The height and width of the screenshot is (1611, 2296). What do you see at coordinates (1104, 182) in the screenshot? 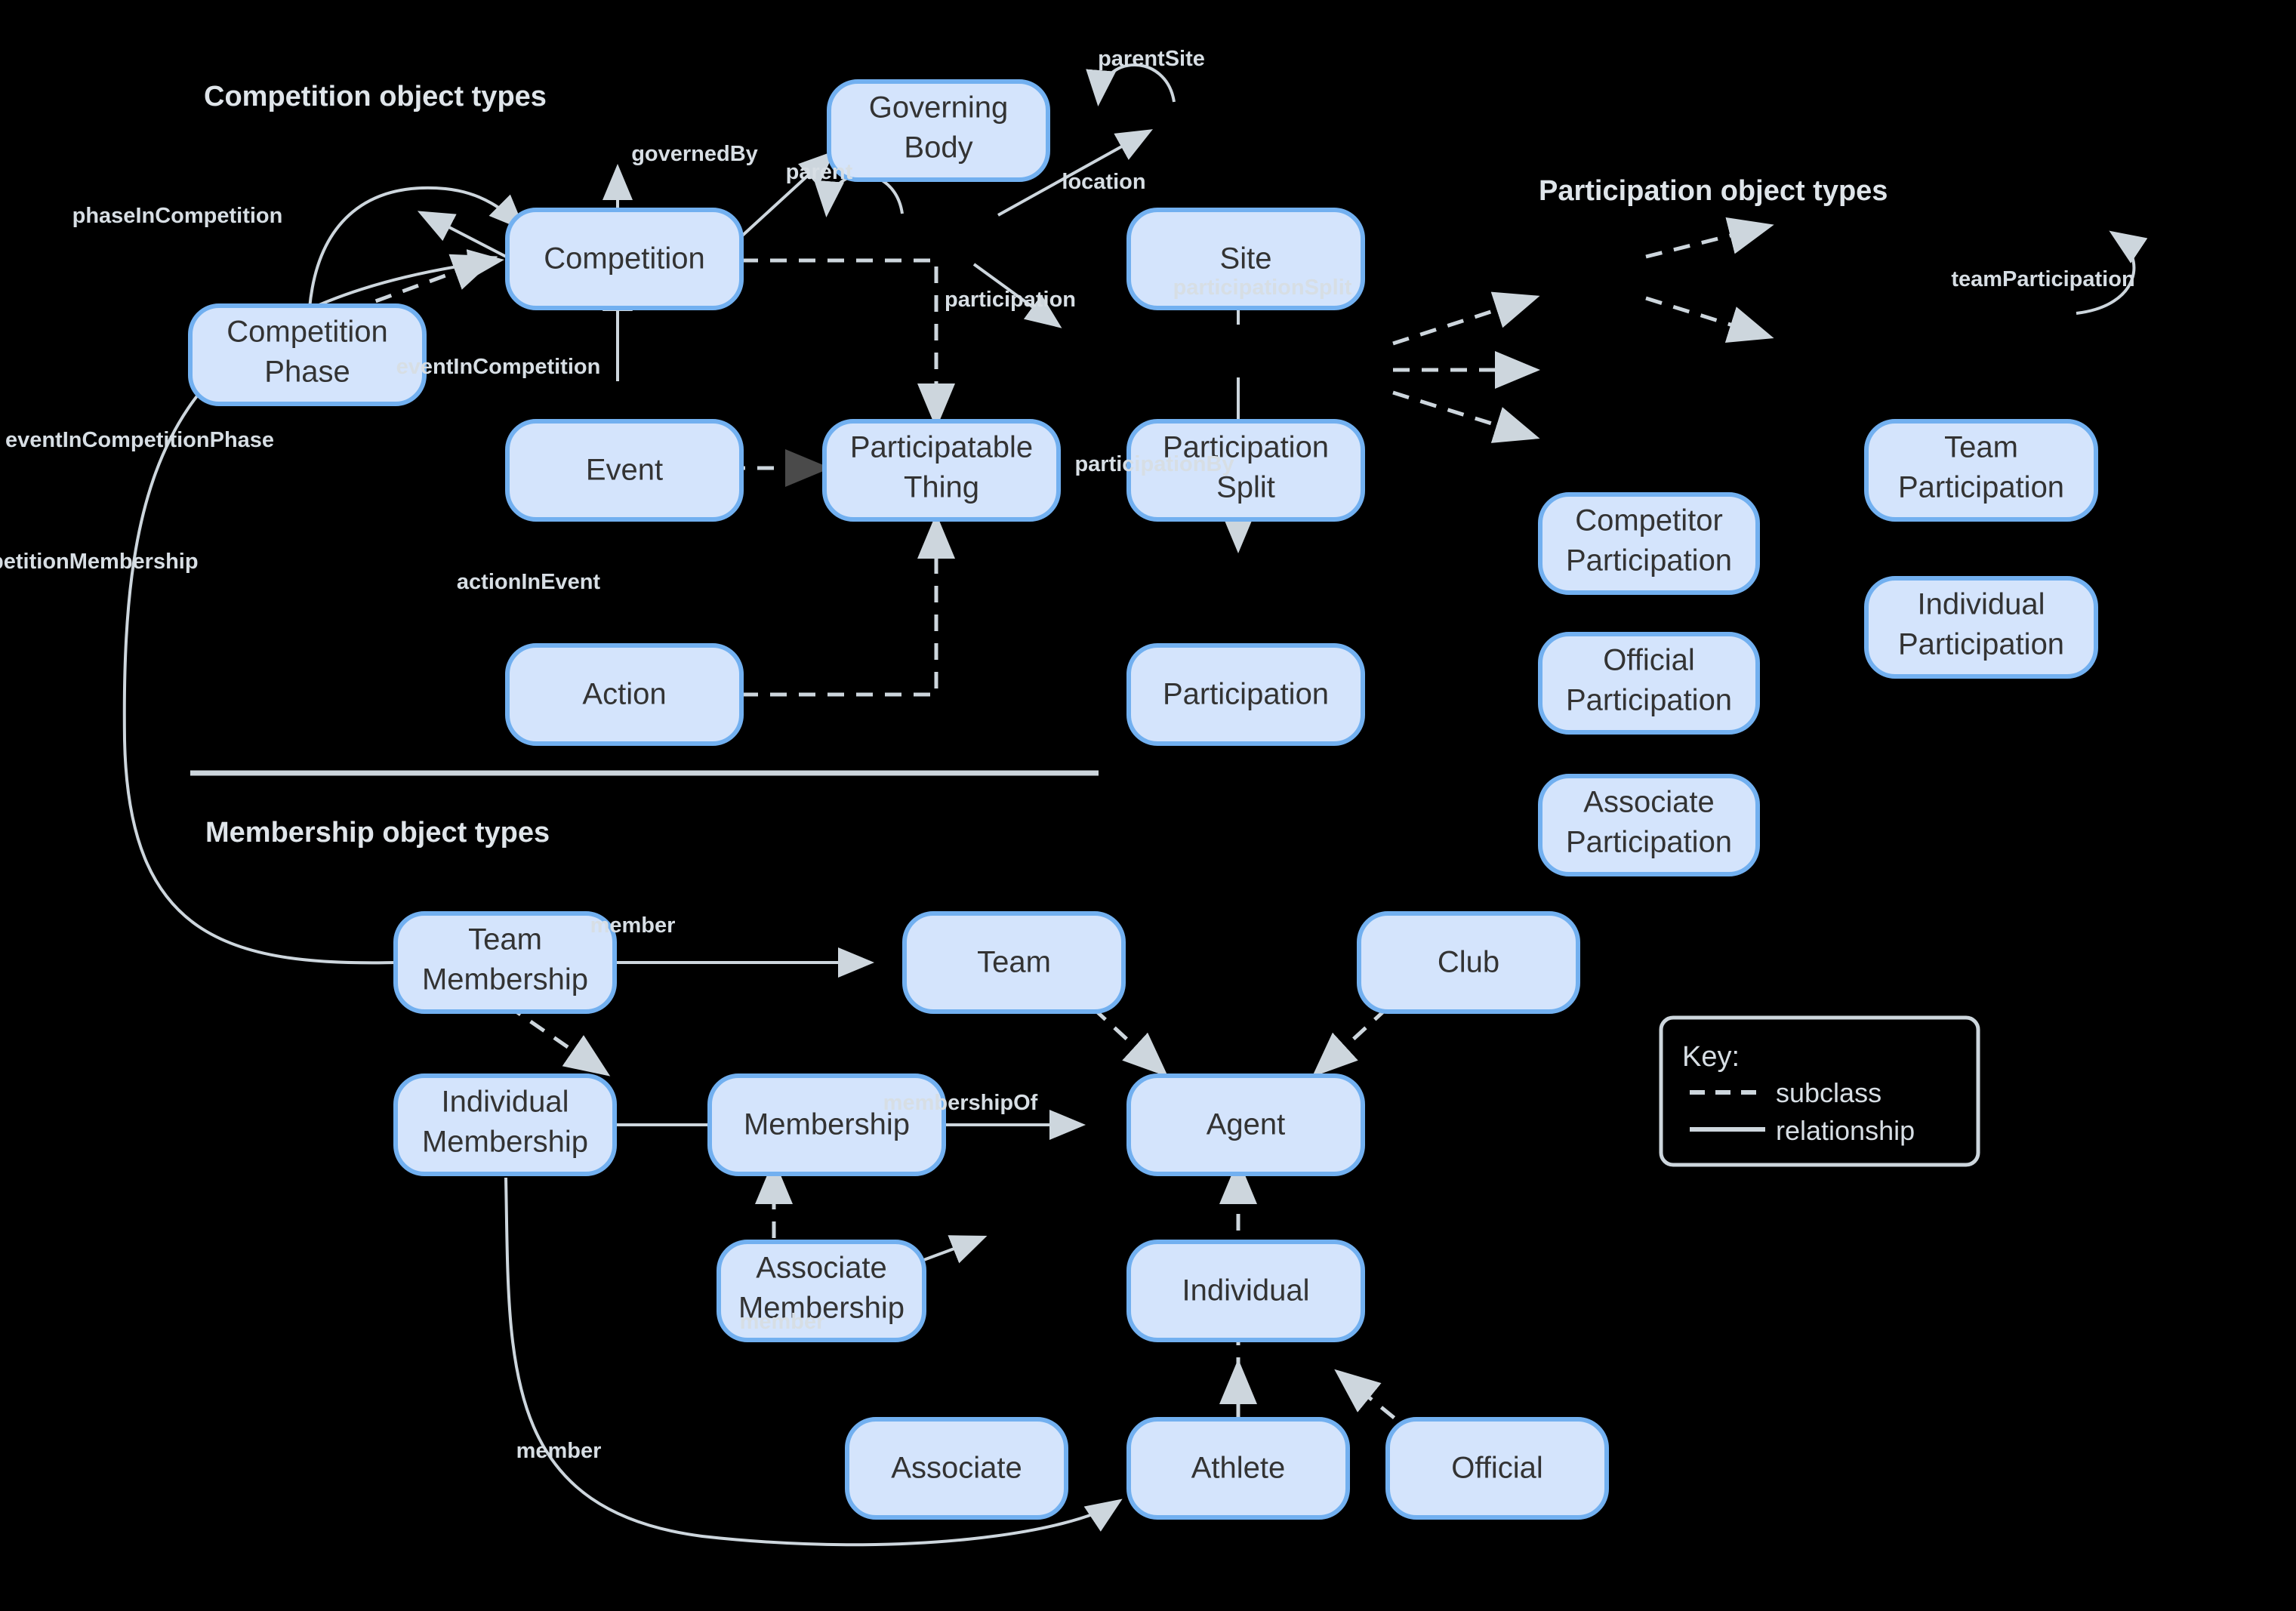
I see `edge-label-location: location` at bounding box center [1104, 182].